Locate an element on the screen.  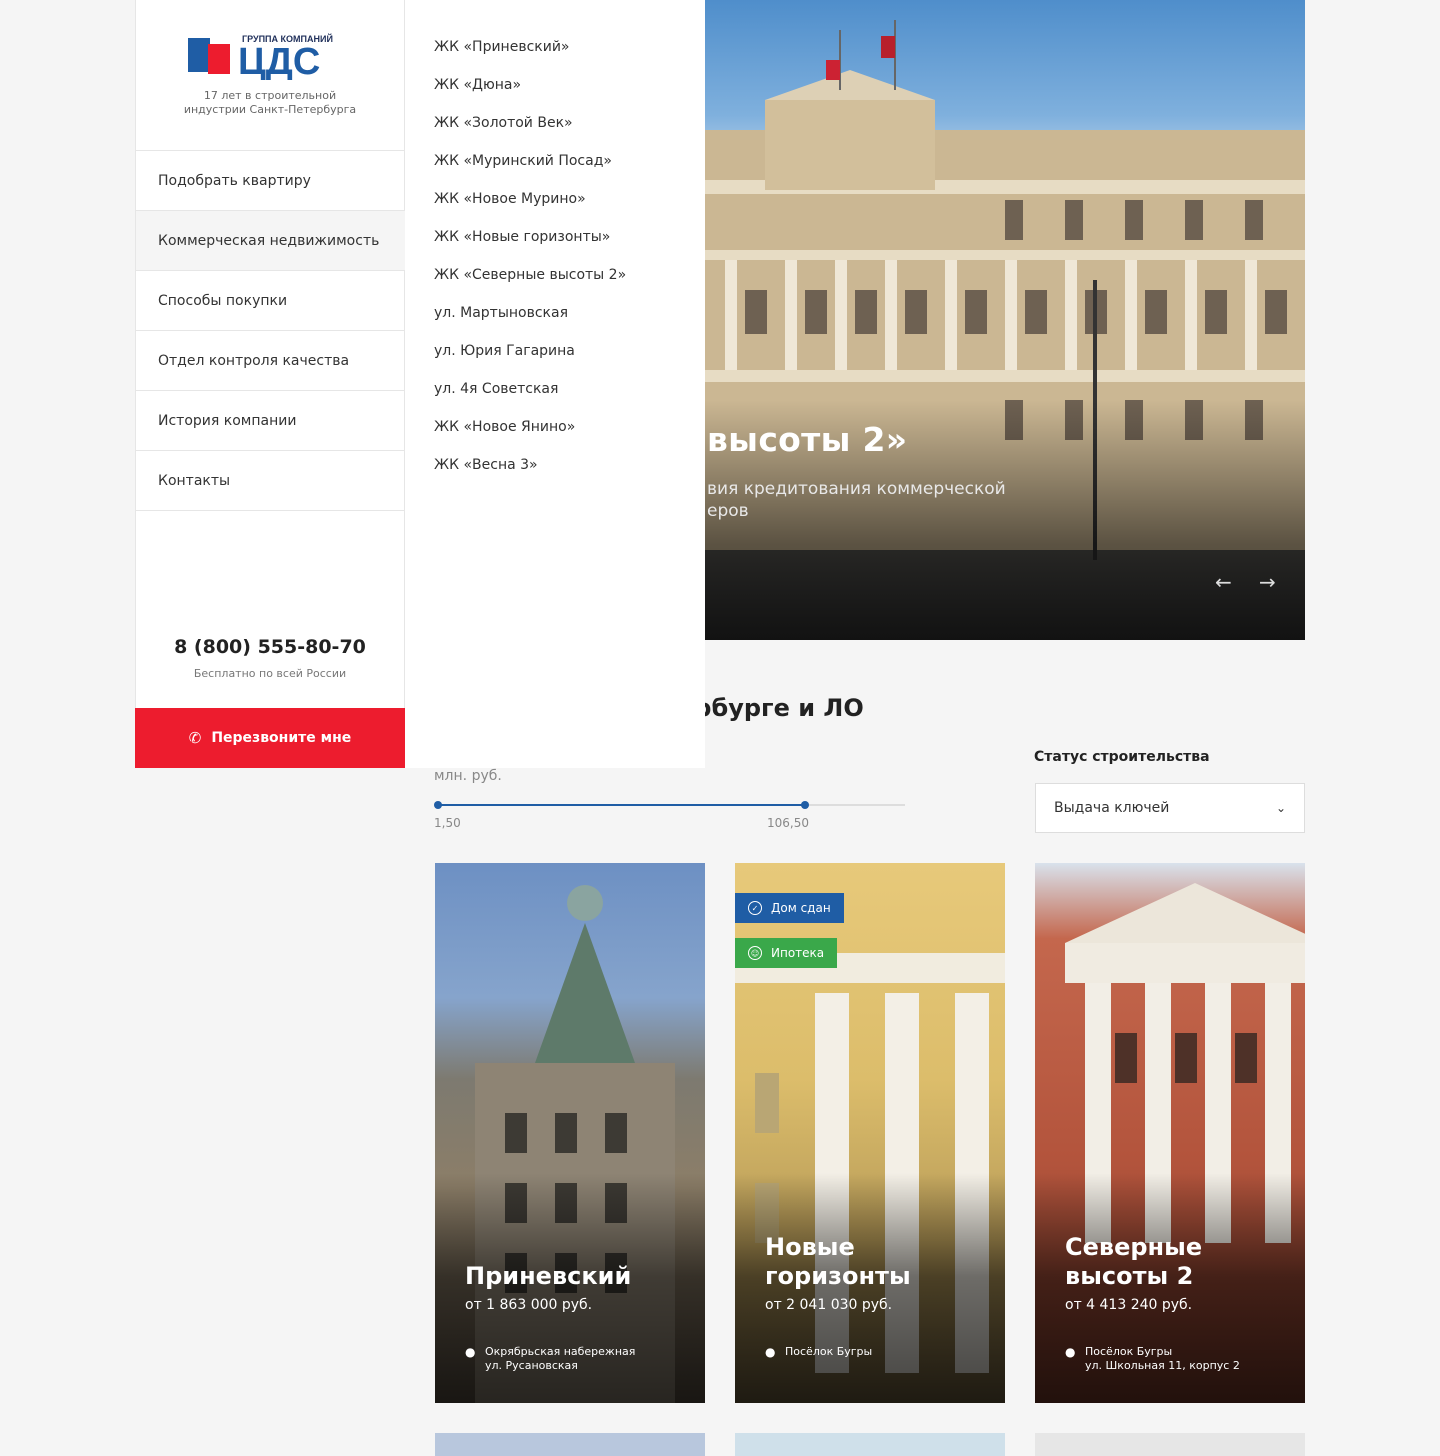
price-max-value: 106,50 is located at coordinates (788, 823).